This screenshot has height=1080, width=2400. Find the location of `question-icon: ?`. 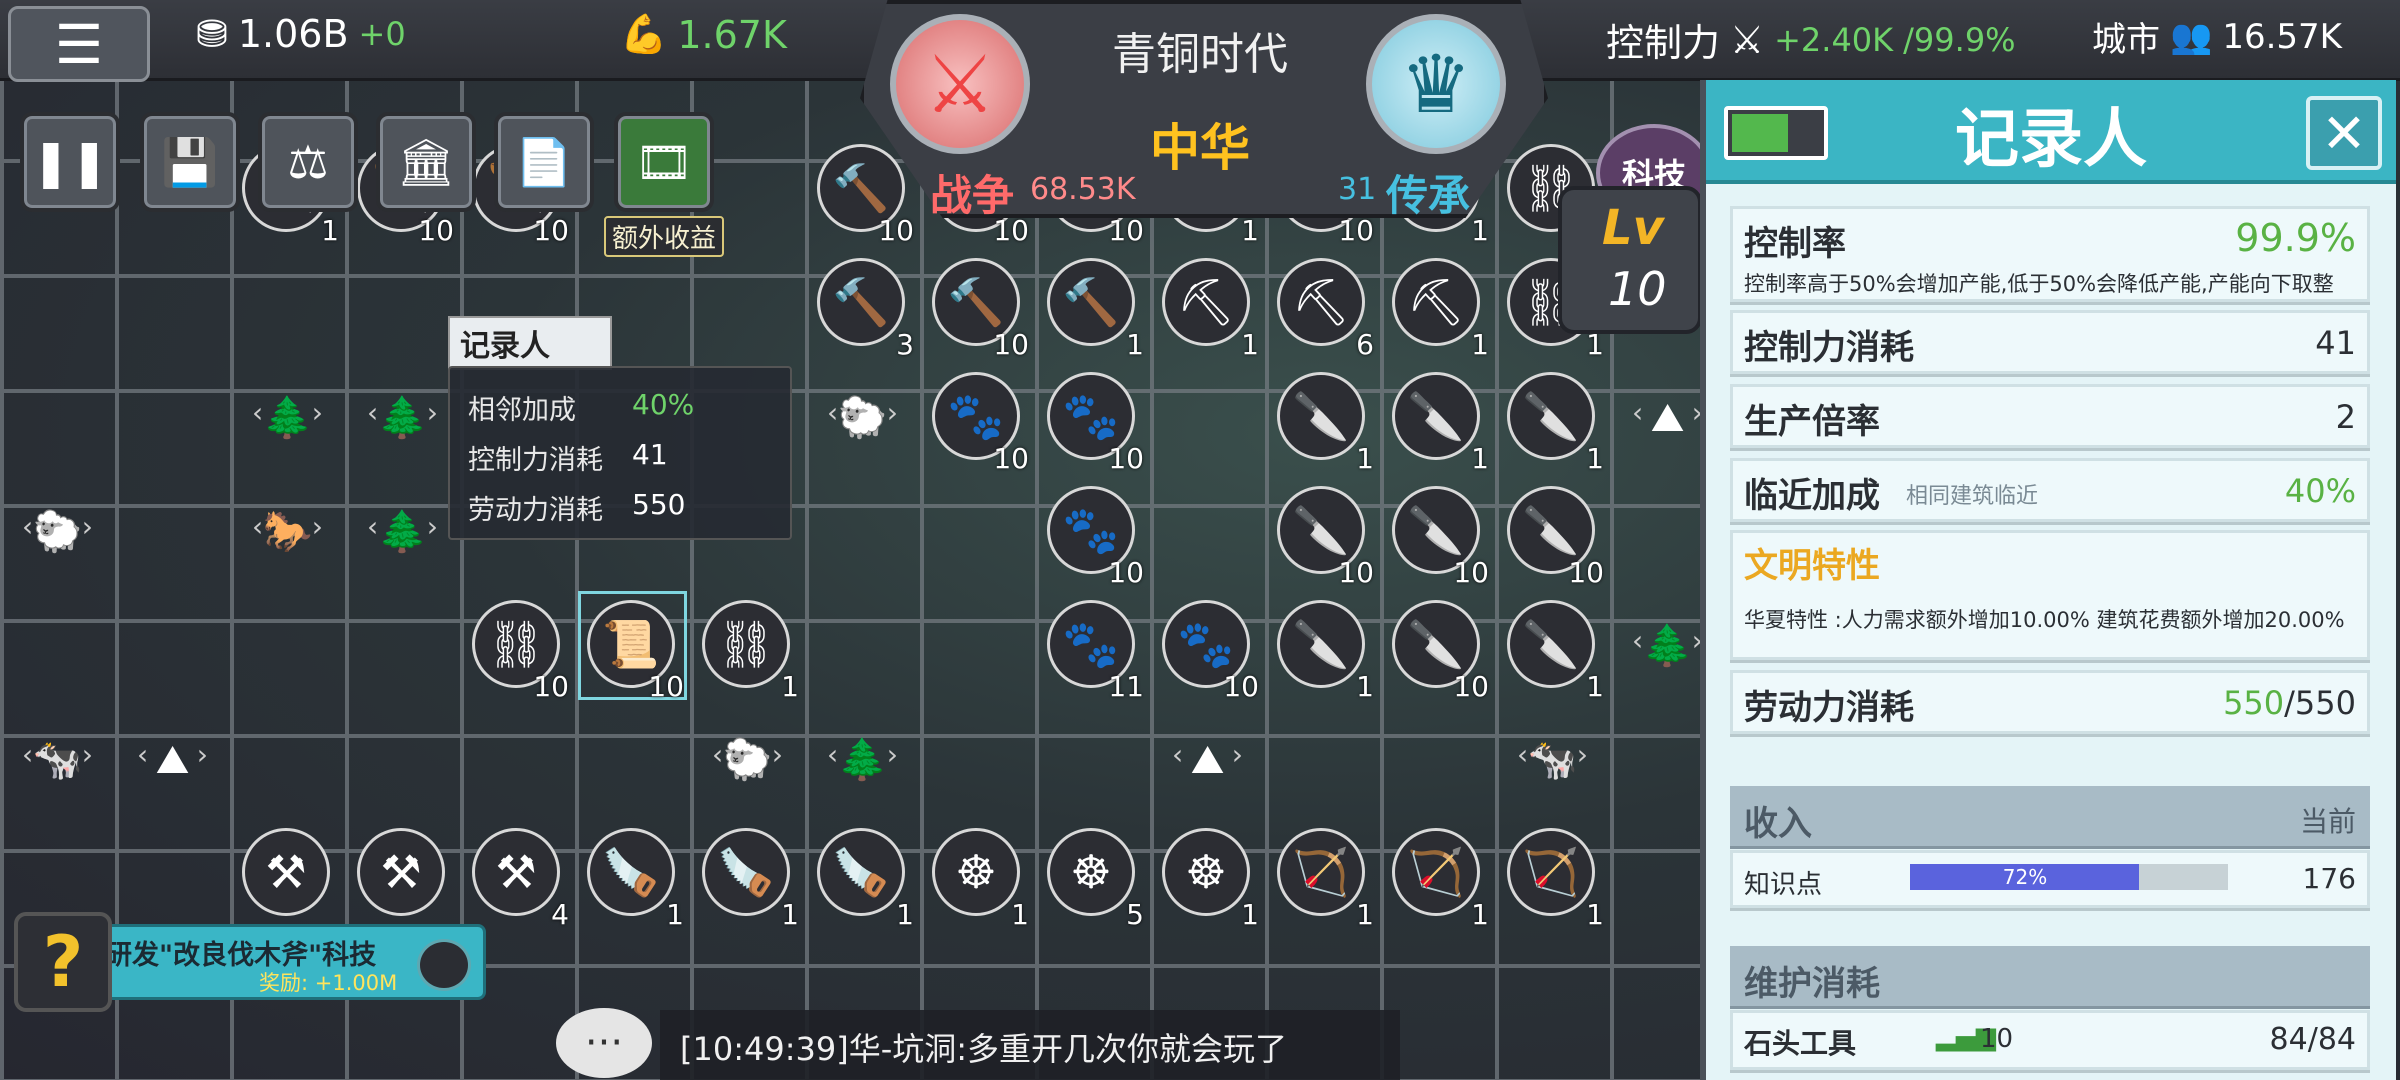

question-icon: ? is located at coordinates (63, 962).